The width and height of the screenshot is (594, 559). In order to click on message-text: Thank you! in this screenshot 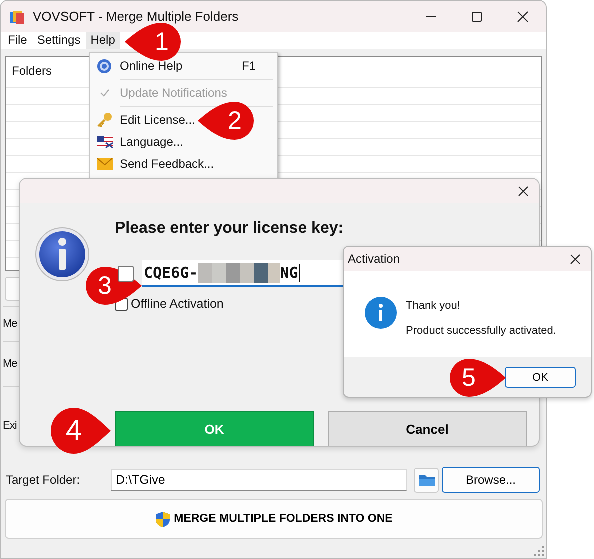, I will do `click(434, 306)`.